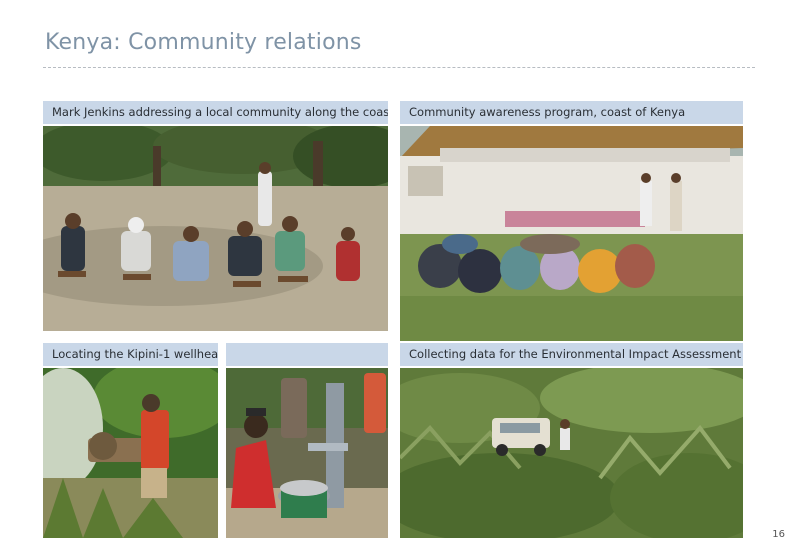 The image size is (800, 554). Describe the element at coordinates (130, 354) in the screenshot. I see `caption-kipini-wellhead: Locating the Kipini-1 wellhead` at that location.